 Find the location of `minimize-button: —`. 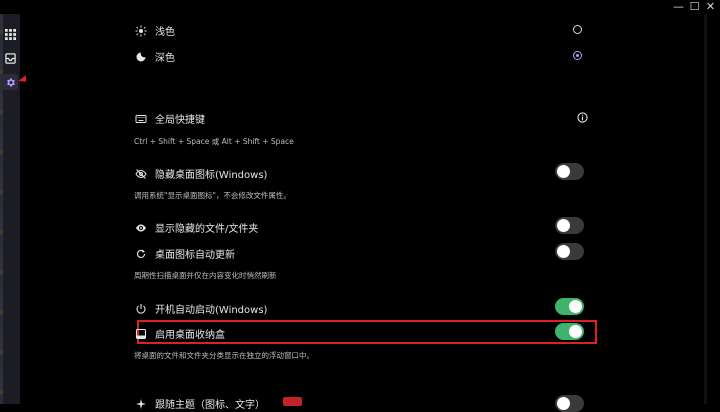

minimize-button: — is located at coordinates (678, 7).